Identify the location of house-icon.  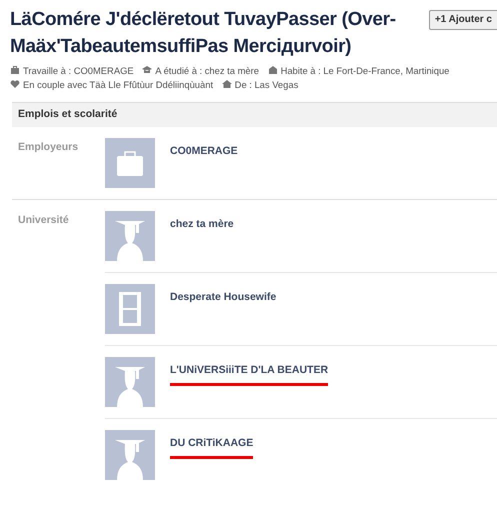
(227, 84).